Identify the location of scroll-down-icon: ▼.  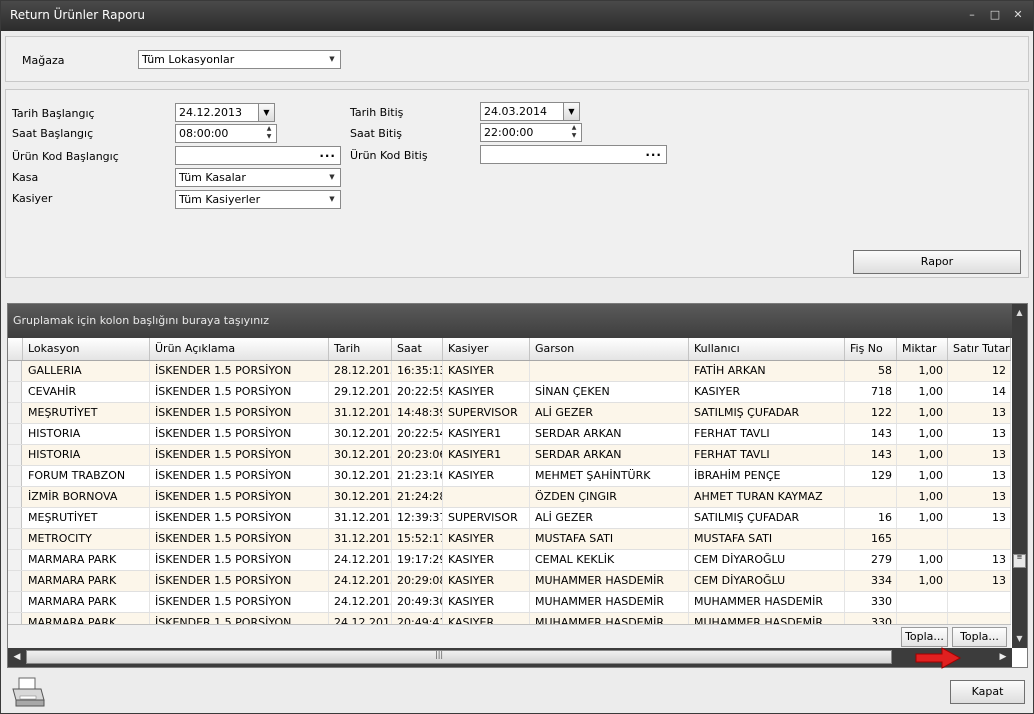
(1019, 639).